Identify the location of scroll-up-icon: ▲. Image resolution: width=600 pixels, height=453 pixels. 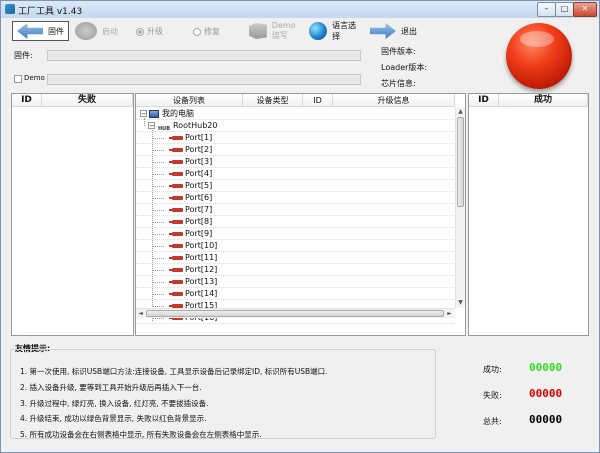
(460, 111).